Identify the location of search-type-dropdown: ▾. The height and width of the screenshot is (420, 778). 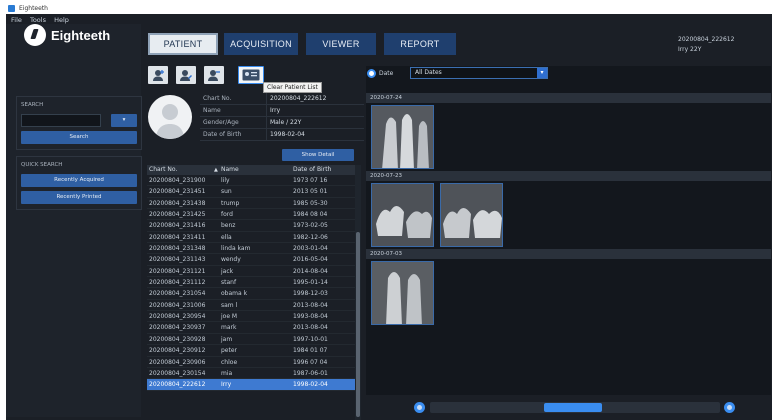
(124, 120).